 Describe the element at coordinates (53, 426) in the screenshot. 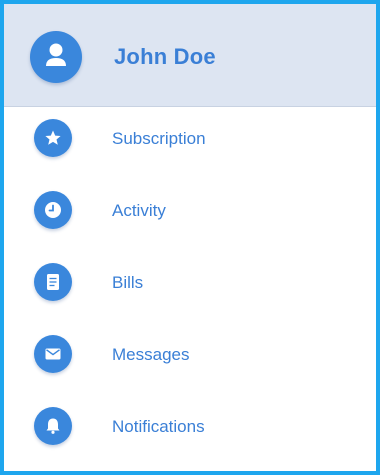

I see `bell-icon` at that location.